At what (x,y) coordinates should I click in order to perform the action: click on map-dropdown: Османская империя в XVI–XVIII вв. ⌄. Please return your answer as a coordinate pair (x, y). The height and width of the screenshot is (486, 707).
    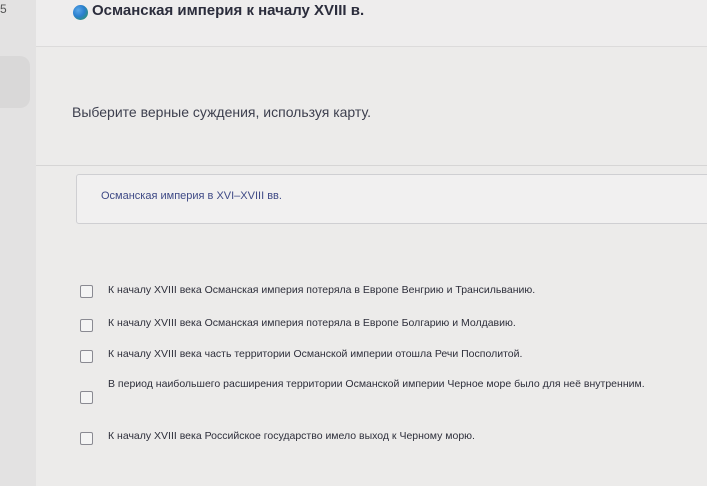
    Looking at the image, I should click on (391, 199).